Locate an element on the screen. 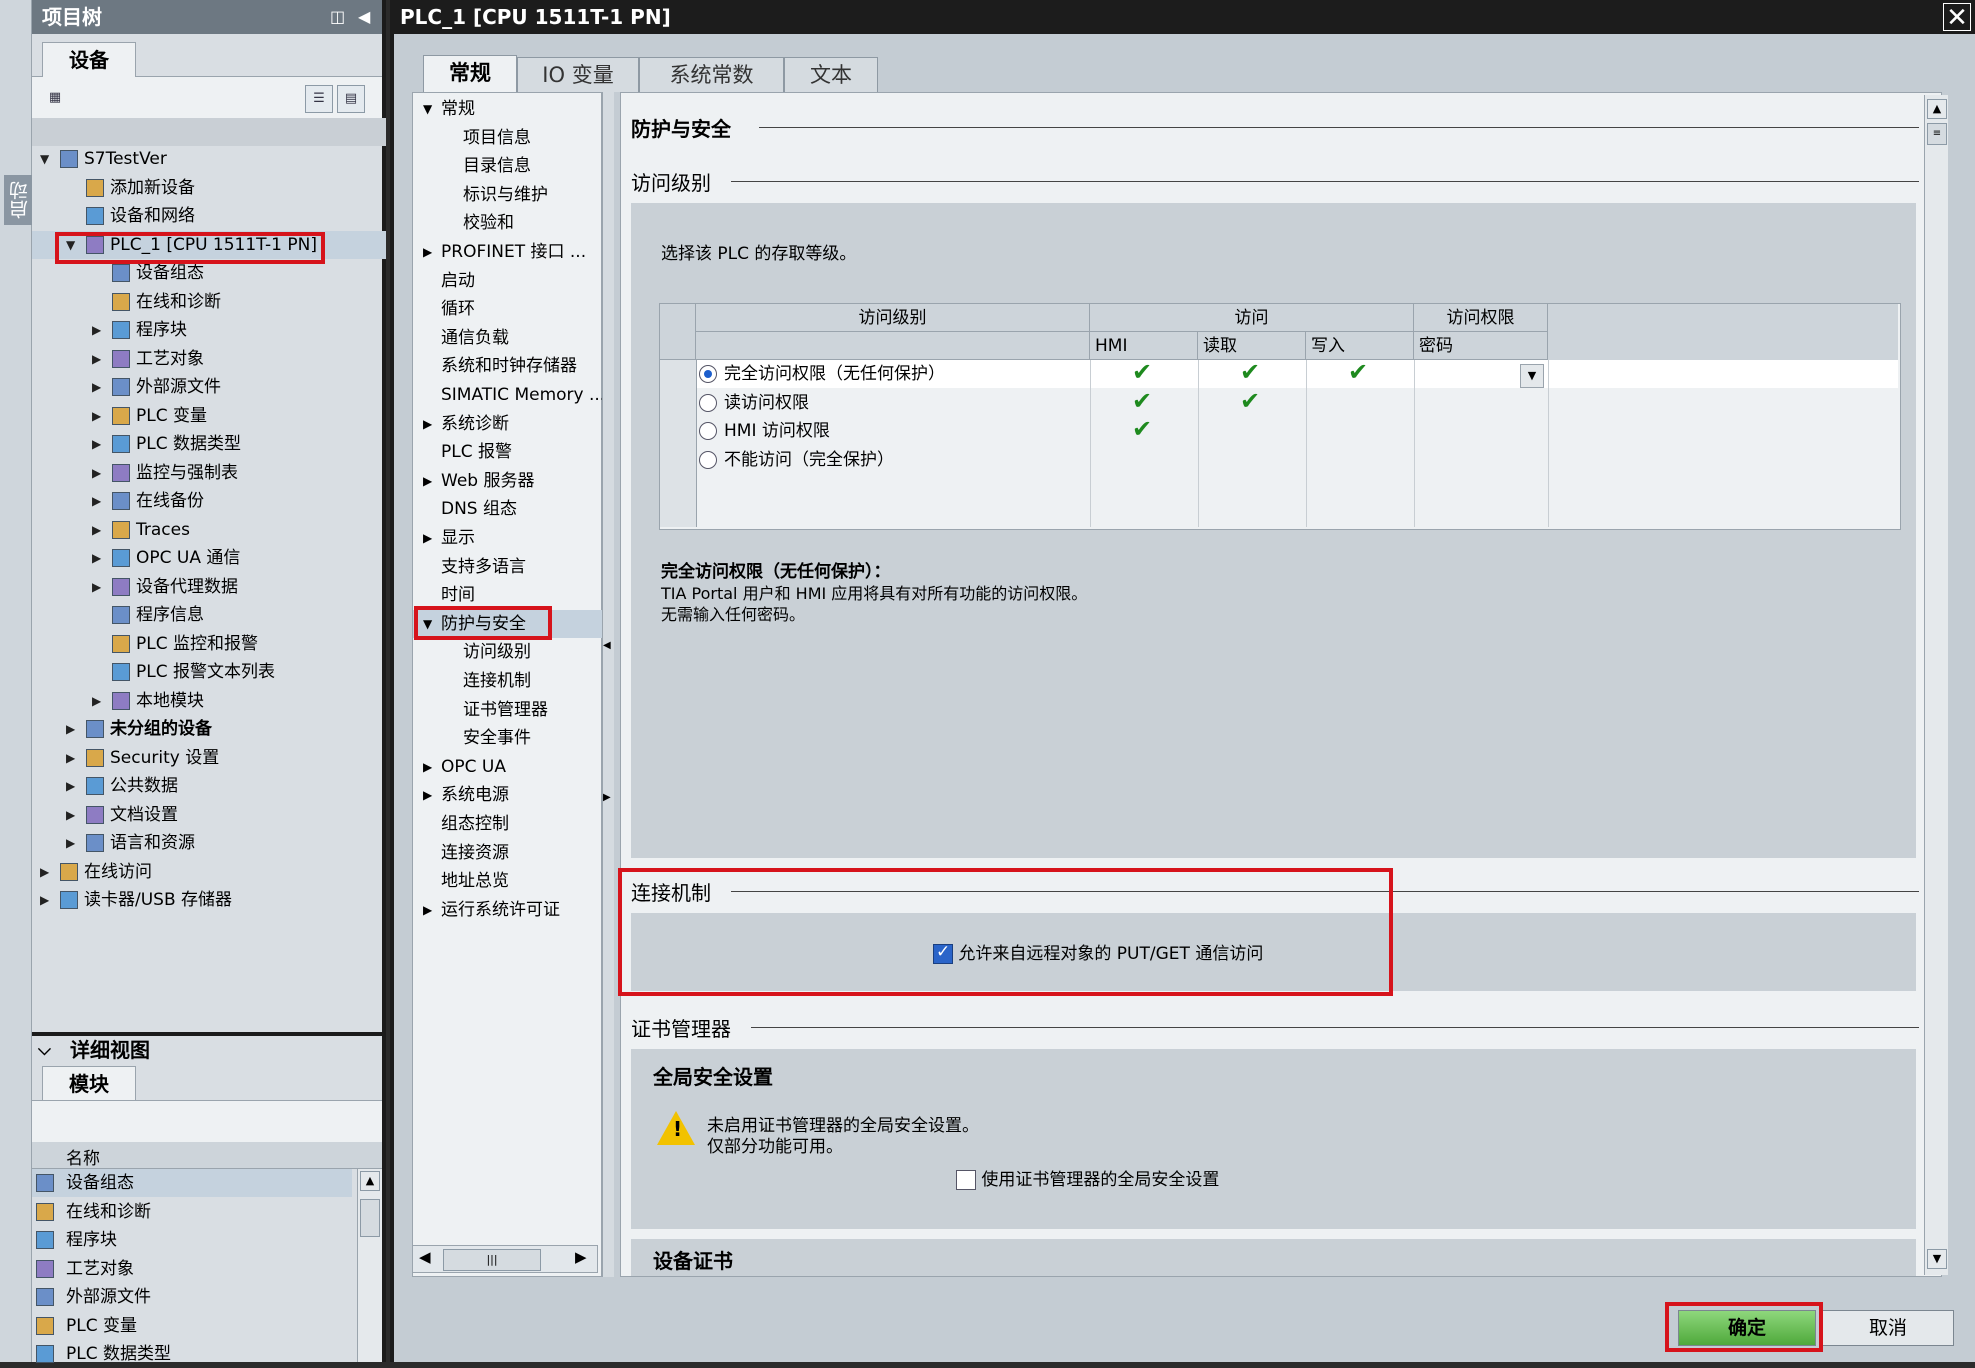 Image resolution: width=1975 pixels, height=1368 pixels. scroll-right-icon: ▶ is located at coordinates (581, 1257).